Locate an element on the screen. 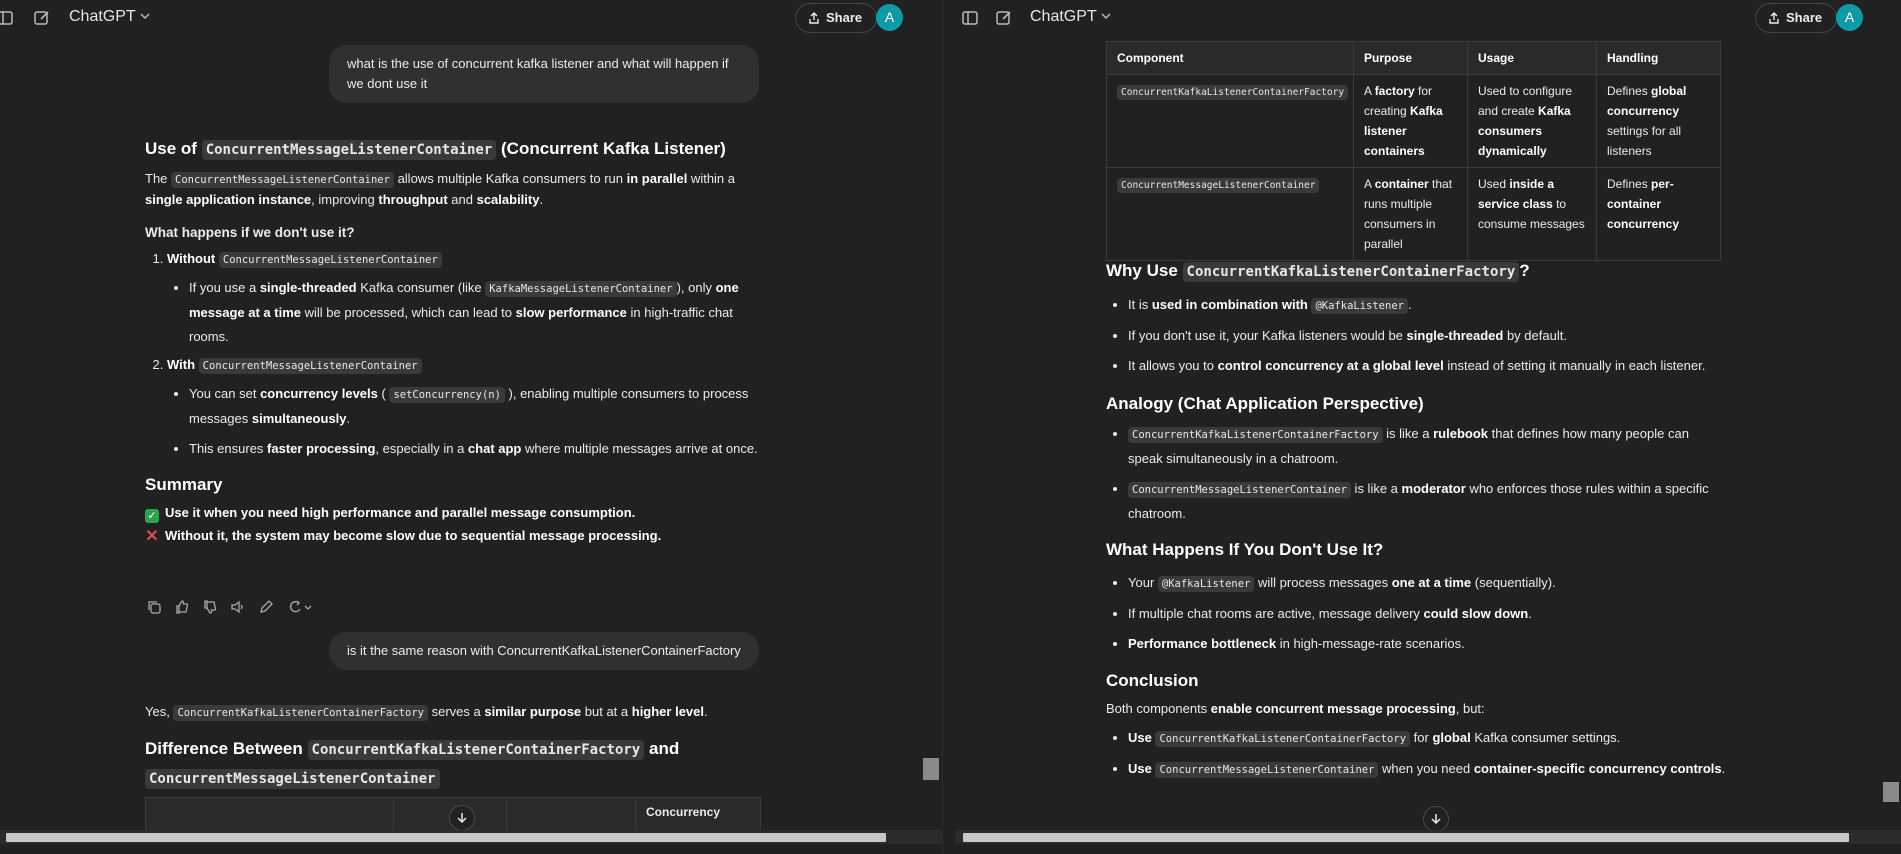 The height and width of the screenshot is (854, 1901). text: for is located at coordinates (1421, 737).